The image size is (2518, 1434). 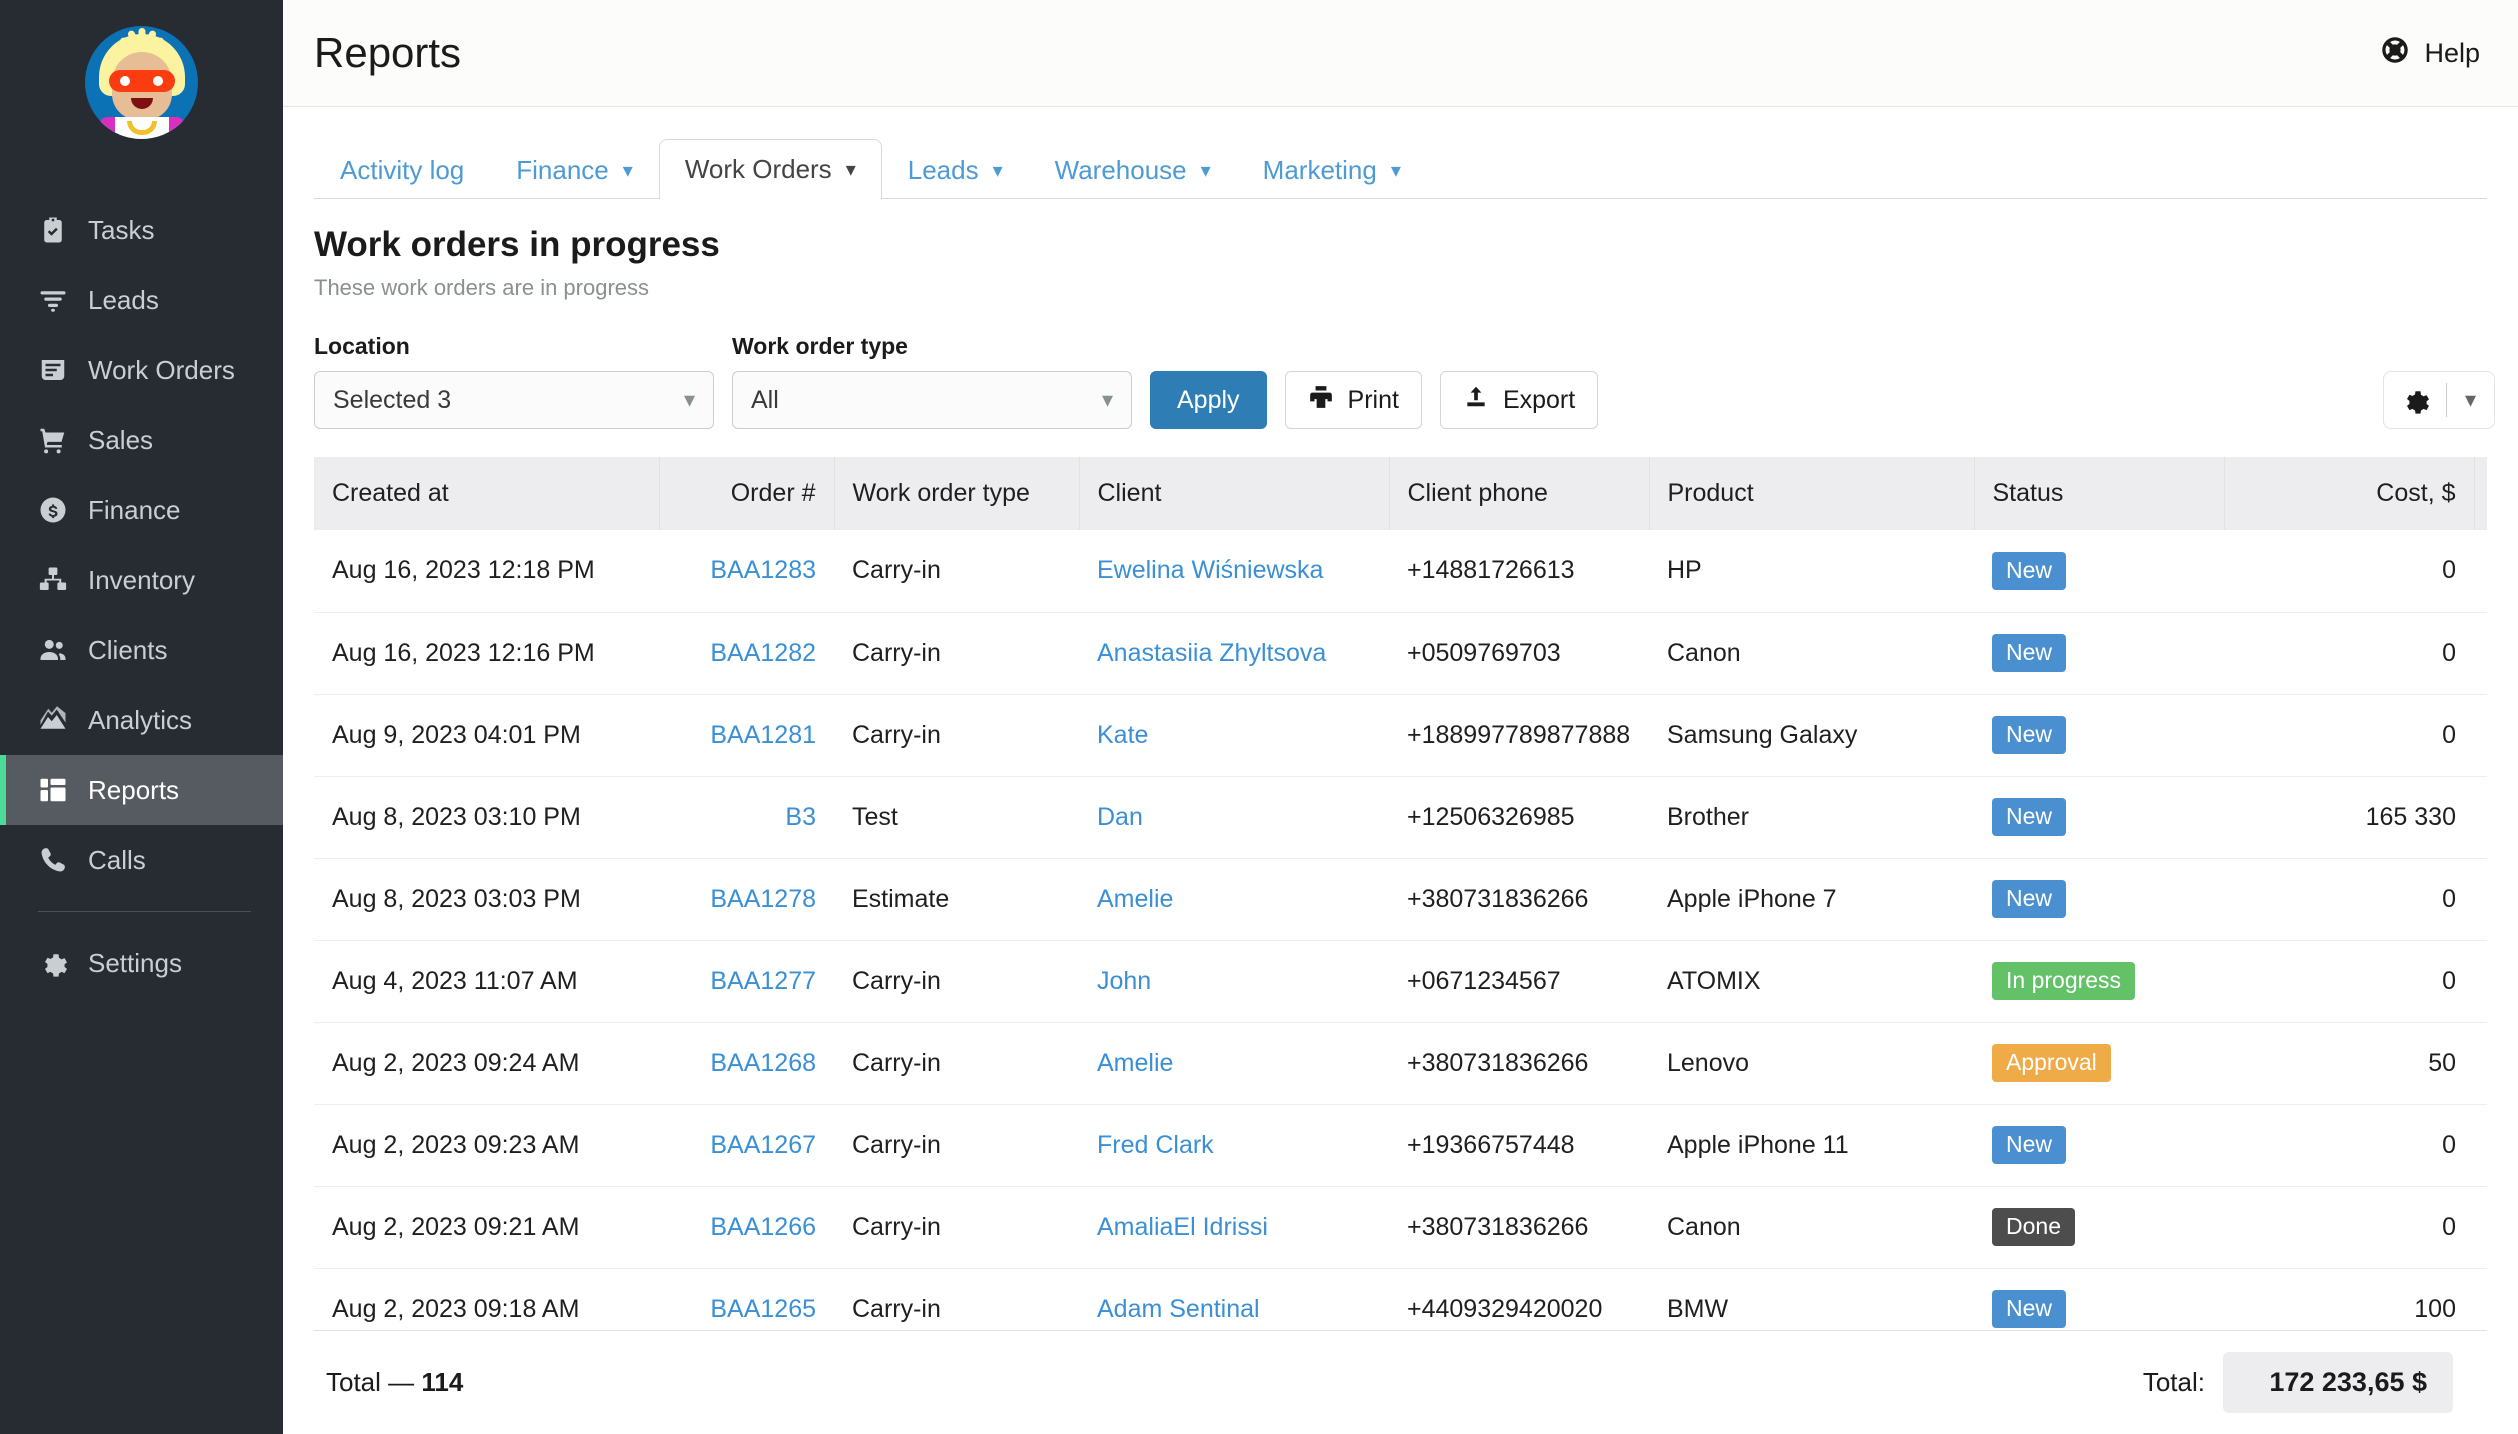 What do you see at coordinates (956, 1299) in the screenshot?
I see `cell-work-order-type: Carry-in` at bounding box center [956, 1299].